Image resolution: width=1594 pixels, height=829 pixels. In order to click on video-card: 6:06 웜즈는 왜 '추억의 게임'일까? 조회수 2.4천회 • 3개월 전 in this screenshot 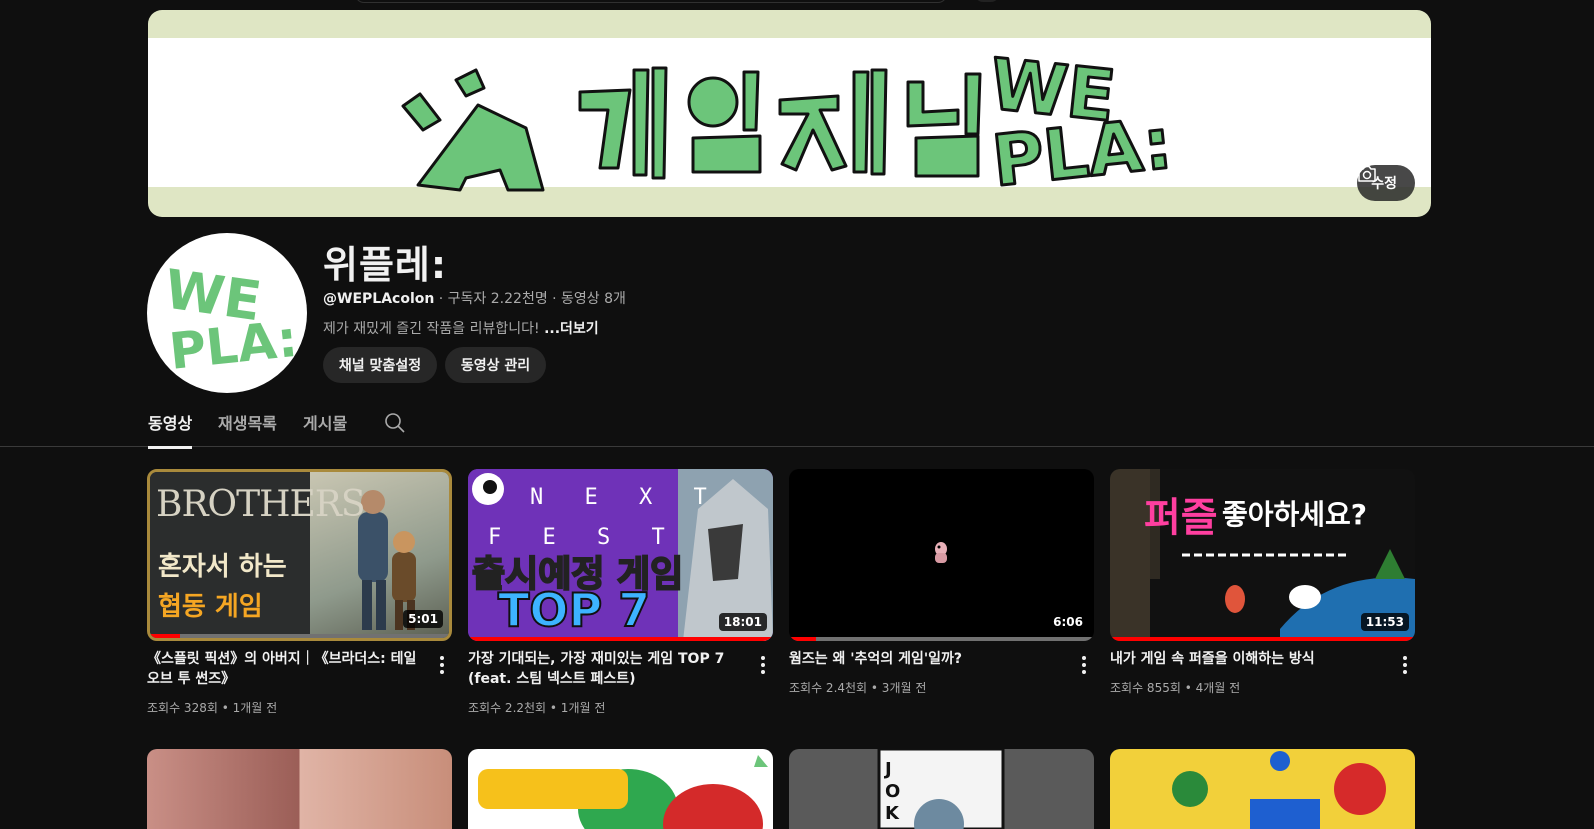, I will do `click(941, 582)`.